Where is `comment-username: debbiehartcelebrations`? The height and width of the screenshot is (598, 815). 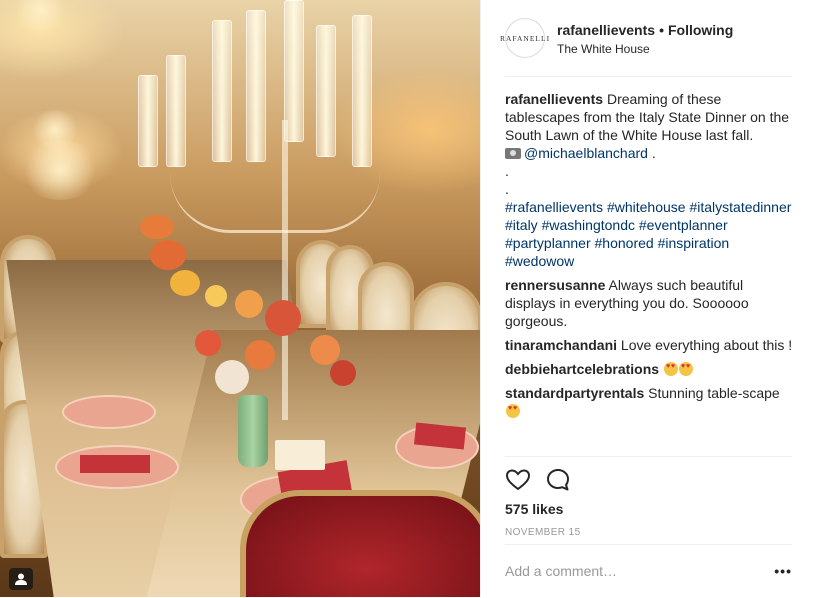
comment-username: debbiehartcelebrations is located at coordinates (582, 369).